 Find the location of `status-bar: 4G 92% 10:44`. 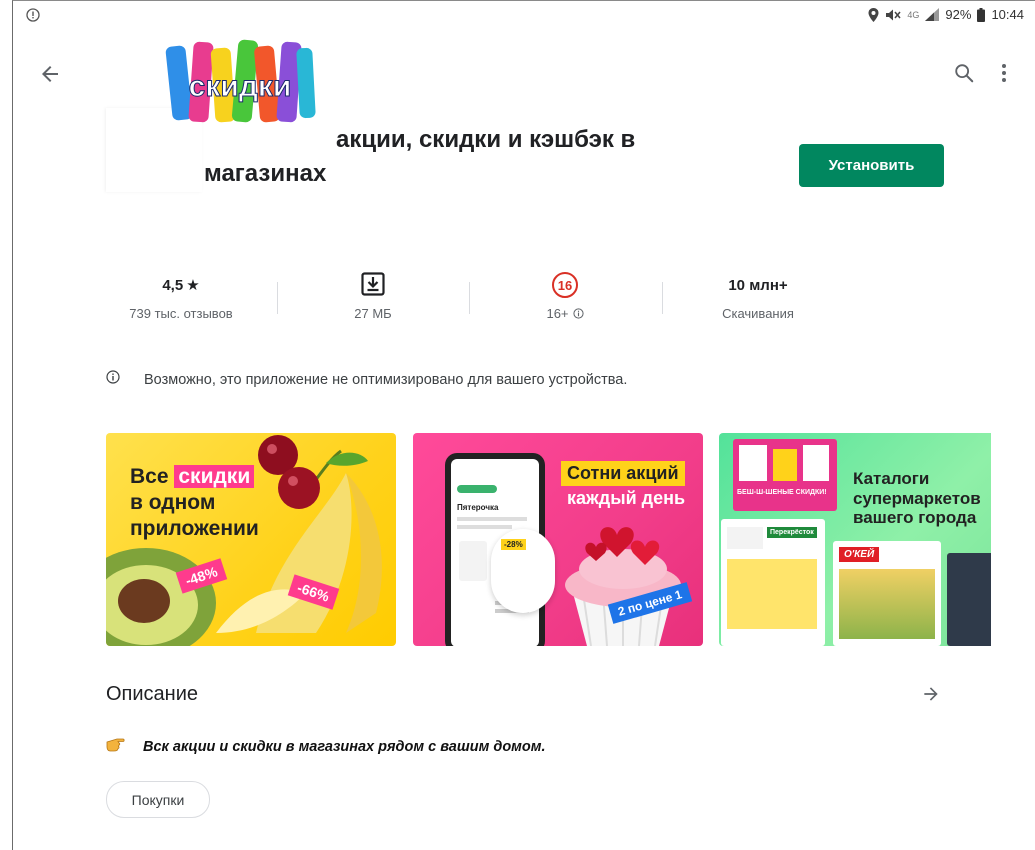

status-bar: 4G 92% 10:44 is located at coordinates (522, 15).